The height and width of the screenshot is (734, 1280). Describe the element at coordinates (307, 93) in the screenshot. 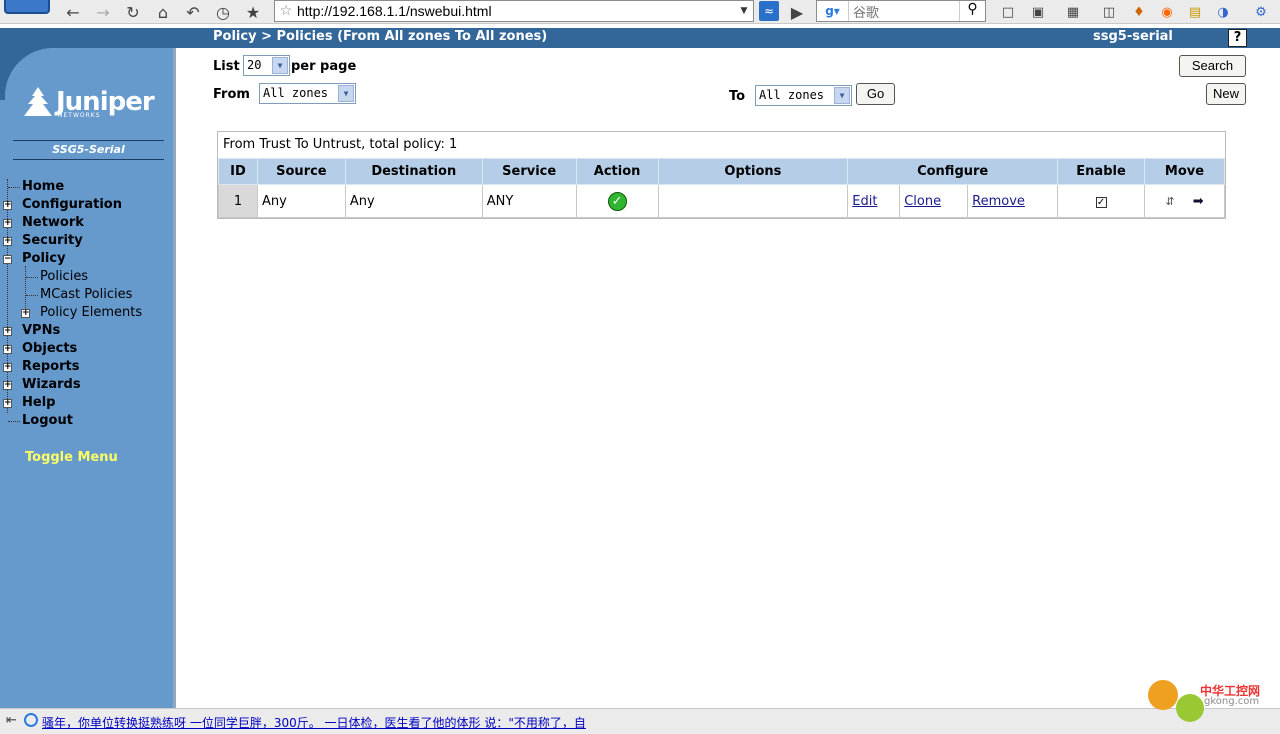

I see `from-zone-select: All zones ▼` at that location.